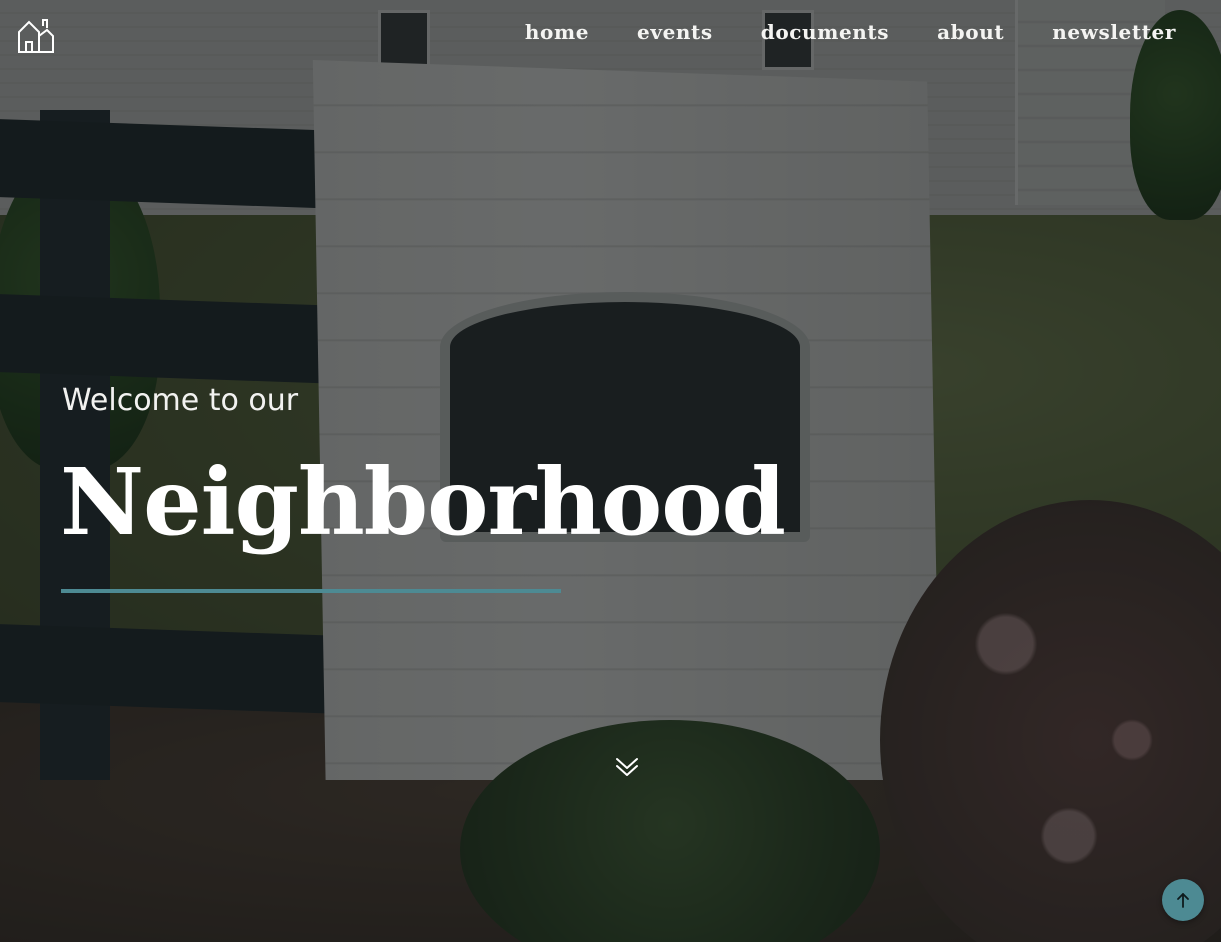  I want to click on home-logo-link, so click(36, 36).